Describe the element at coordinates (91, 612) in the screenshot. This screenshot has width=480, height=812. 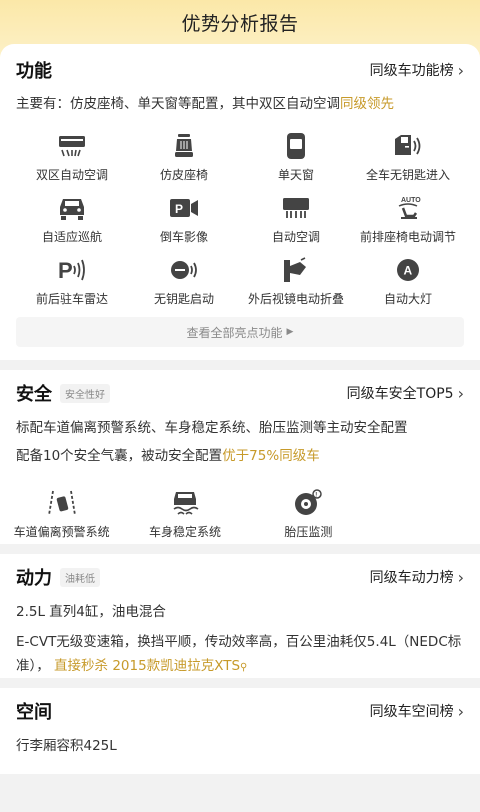
I see `power-engine: 2.5L 直列4缸，油电混合` at that location.